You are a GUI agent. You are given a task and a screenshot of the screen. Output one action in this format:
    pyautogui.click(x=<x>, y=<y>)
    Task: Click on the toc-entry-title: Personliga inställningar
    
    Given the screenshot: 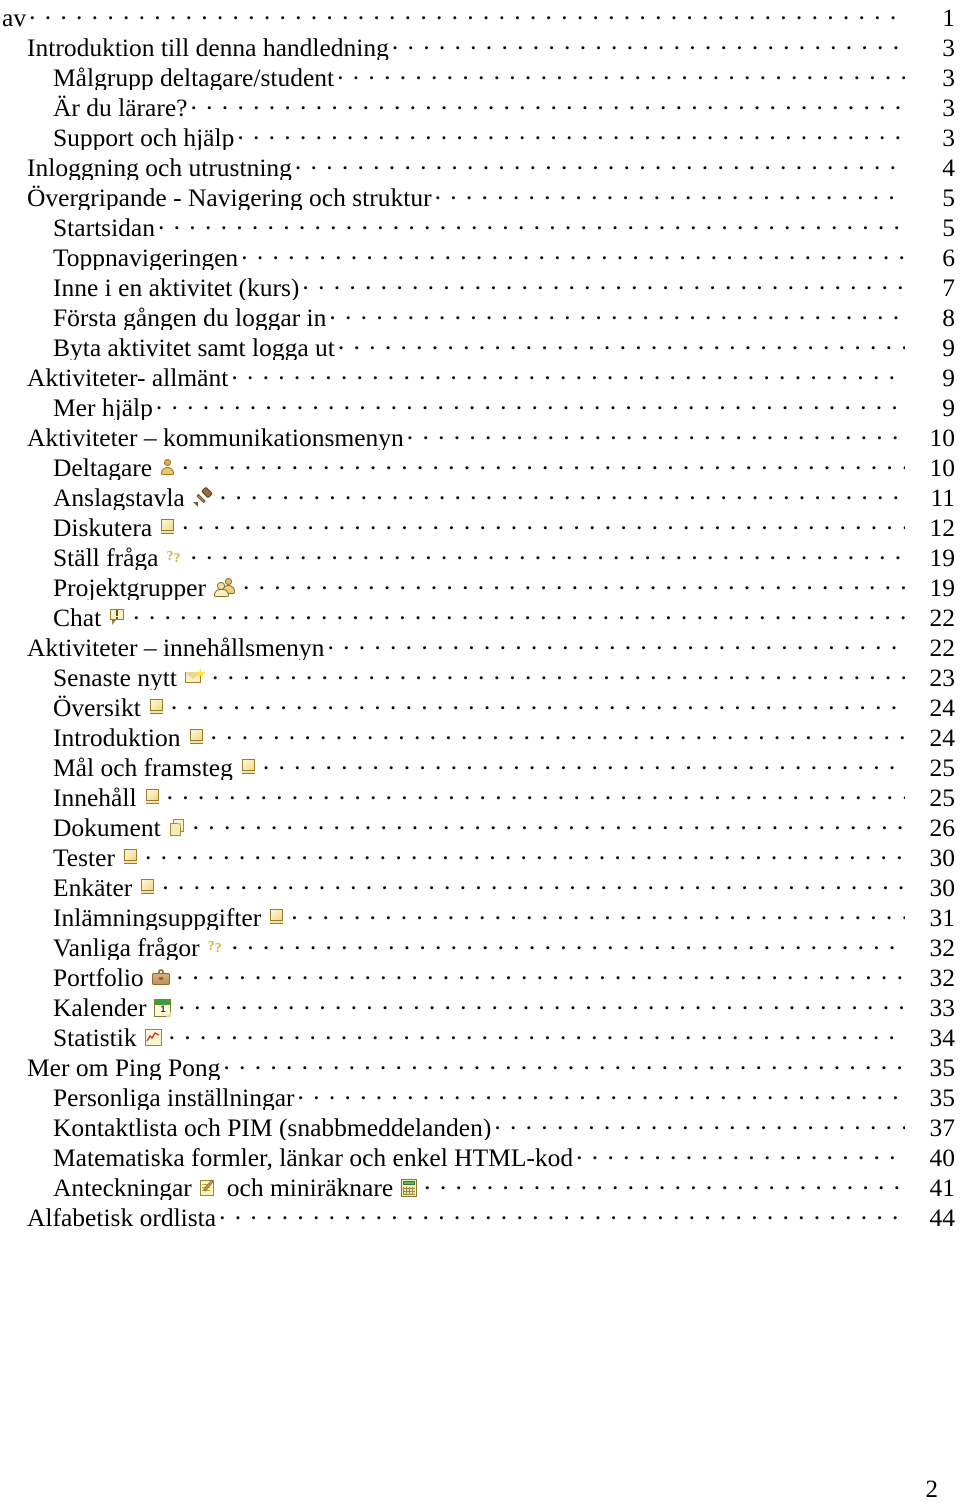 What is the action you would take?
    pyautogui.click(x=174, y=1096)
    